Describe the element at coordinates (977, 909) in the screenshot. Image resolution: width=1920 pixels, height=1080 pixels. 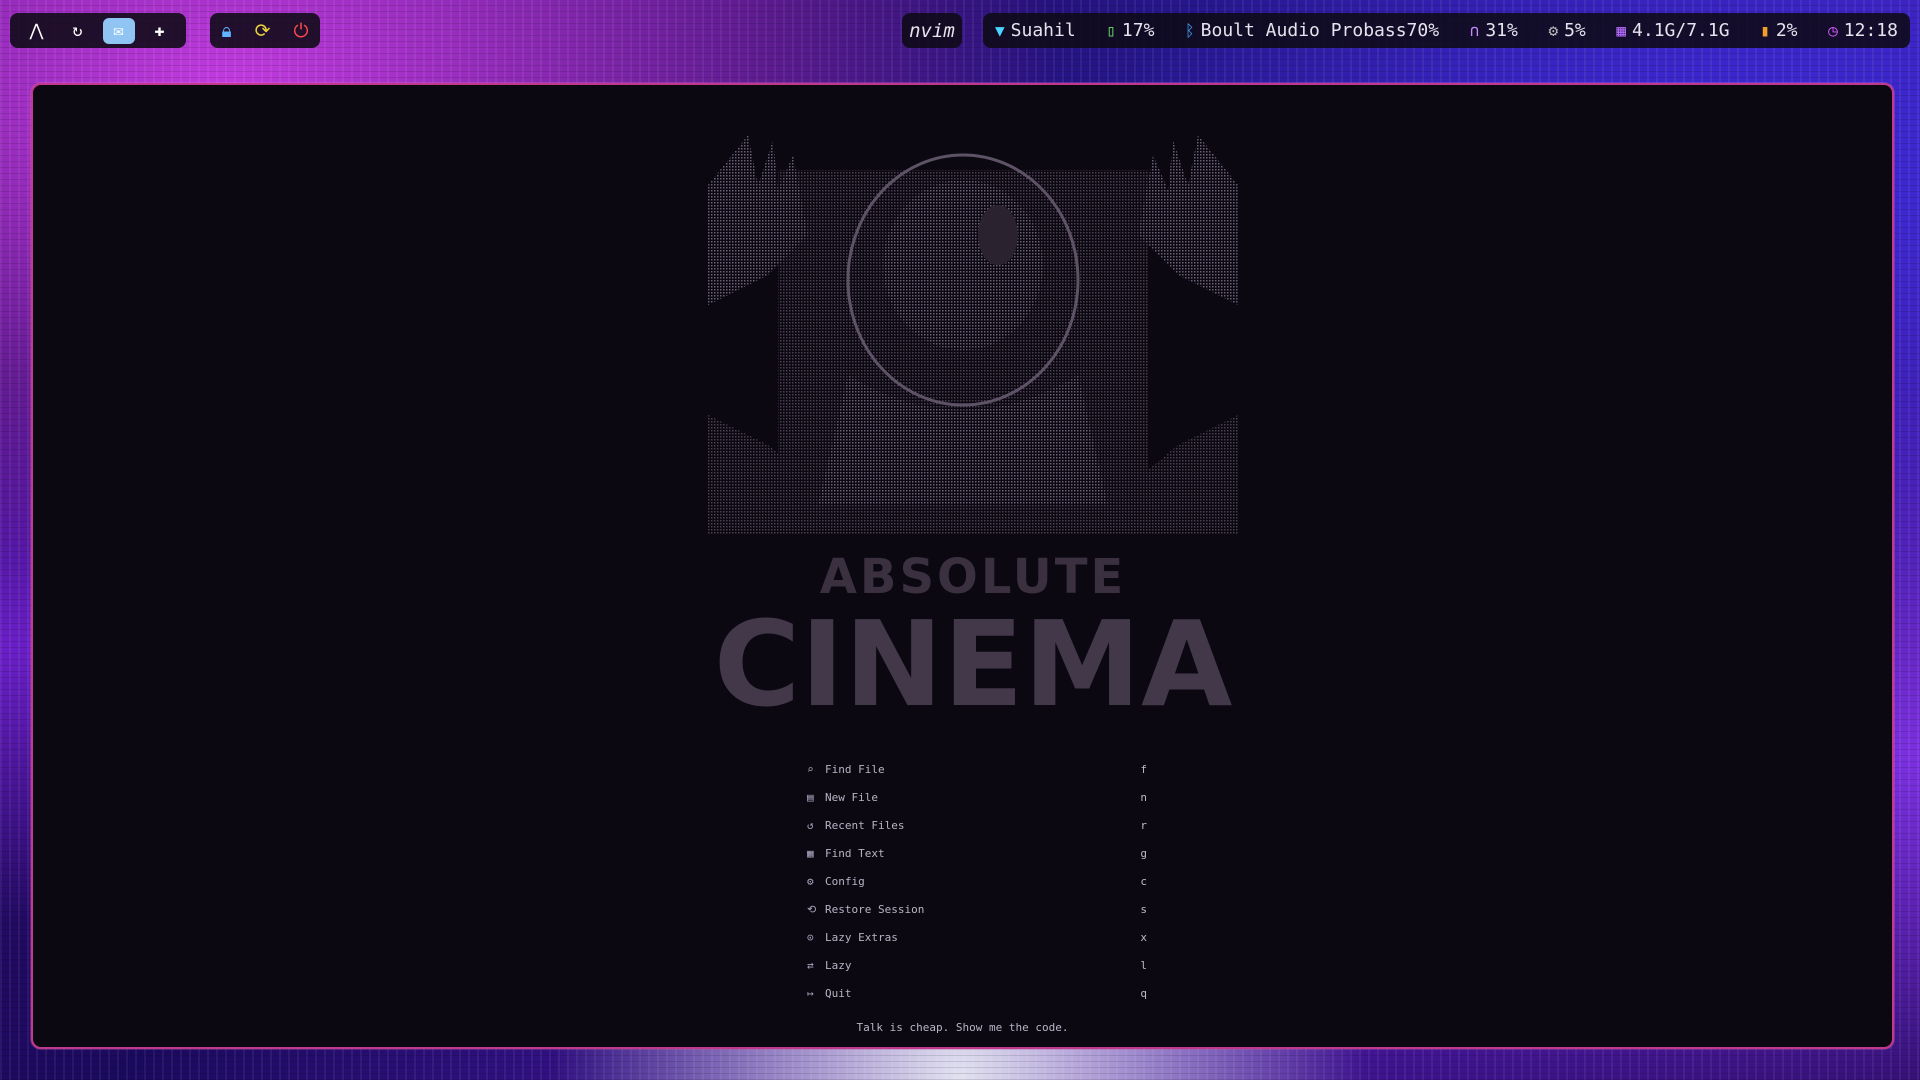
I see `menu-item-restore-session: ⟲ Restore Session s` at that location.